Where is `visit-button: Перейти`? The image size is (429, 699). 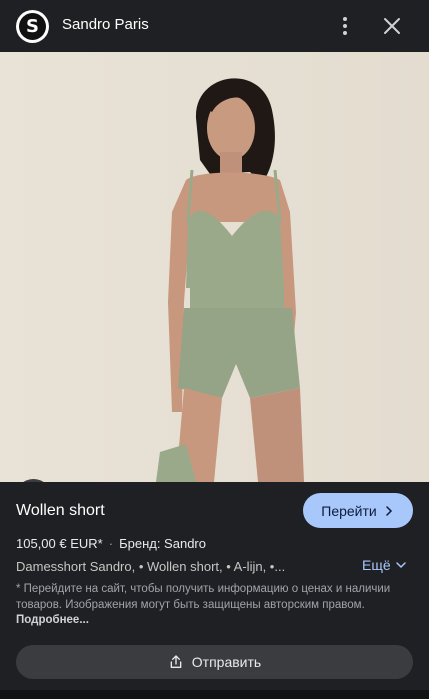
visit-button: Перейти is located at coordinates (358, 510).